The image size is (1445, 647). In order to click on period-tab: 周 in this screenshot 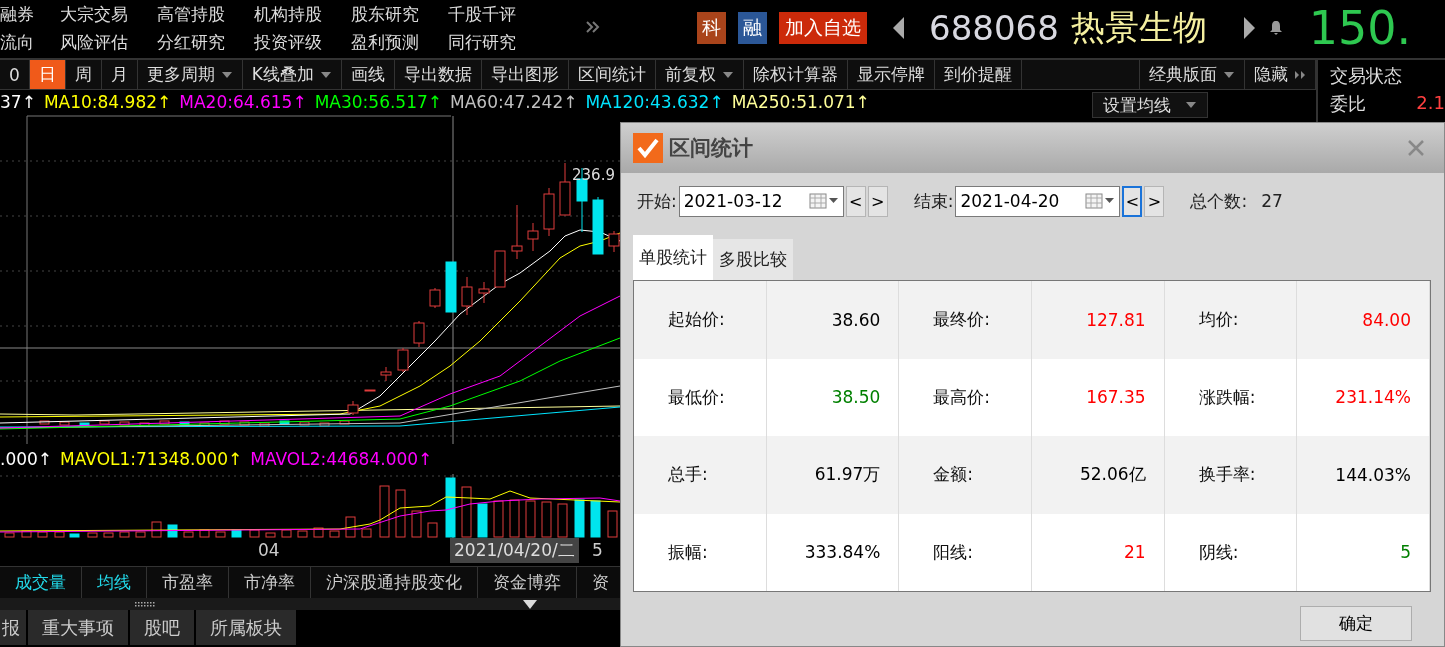, I will do `click(83, 74)`.